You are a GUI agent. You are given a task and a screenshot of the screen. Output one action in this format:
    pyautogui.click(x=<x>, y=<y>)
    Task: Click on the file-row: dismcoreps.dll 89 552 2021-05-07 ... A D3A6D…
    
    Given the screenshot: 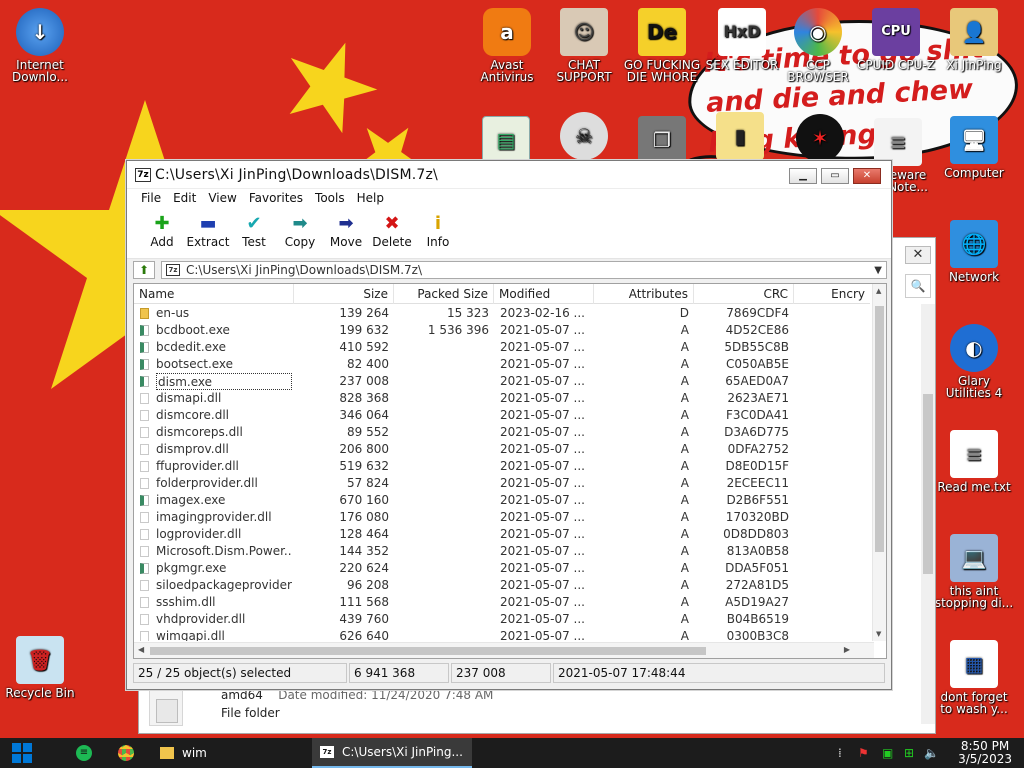 What is the action you would take?
    pyautogui.click(x=502, y=432)
    